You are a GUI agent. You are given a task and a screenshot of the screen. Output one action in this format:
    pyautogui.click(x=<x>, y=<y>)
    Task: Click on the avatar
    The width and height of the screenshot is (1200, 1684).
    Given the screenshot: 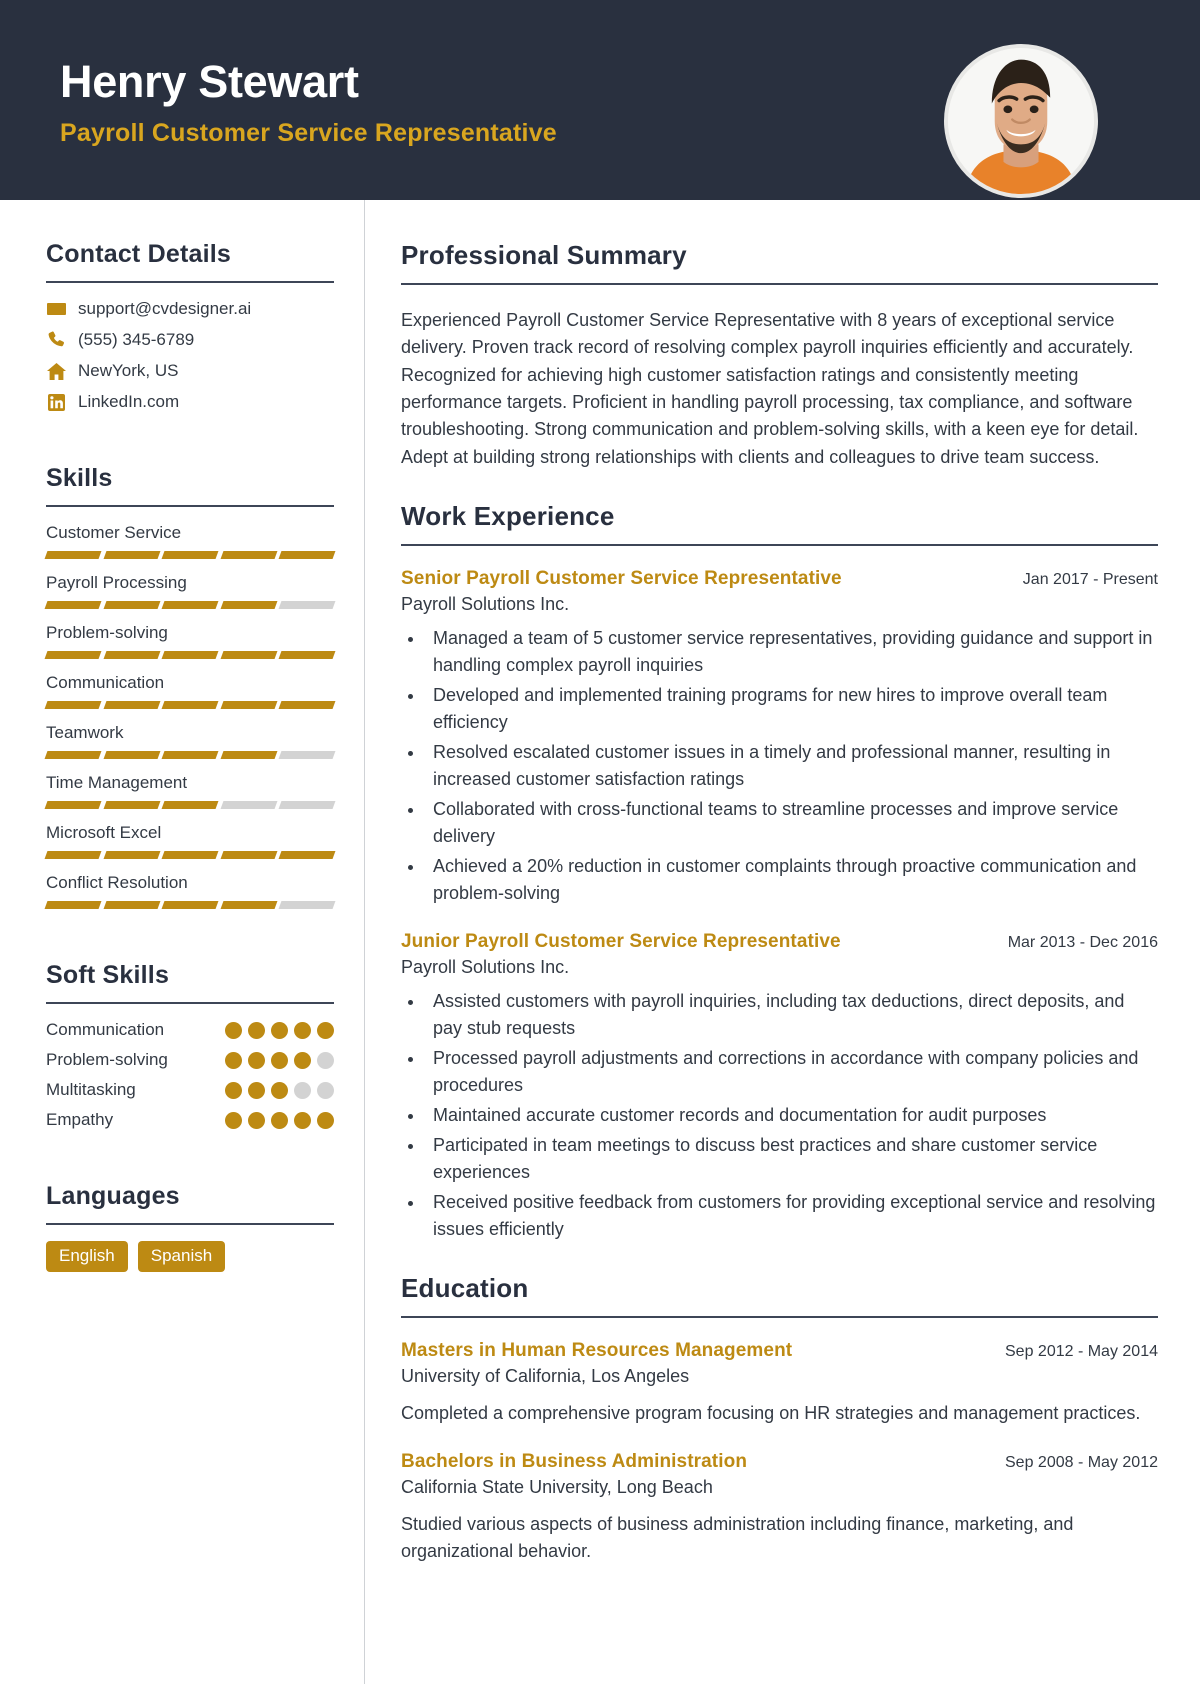 What is the action you would take?
    pyautogui.click(x=1021, y=121)
    